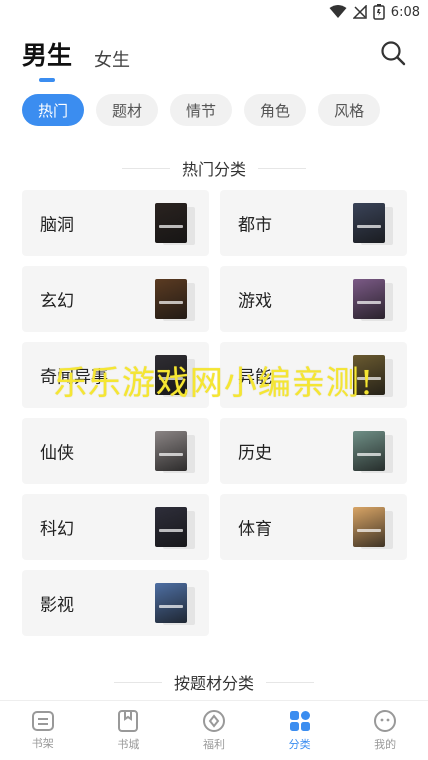  I want to click on tab-male: 男生, so click(47, 59).